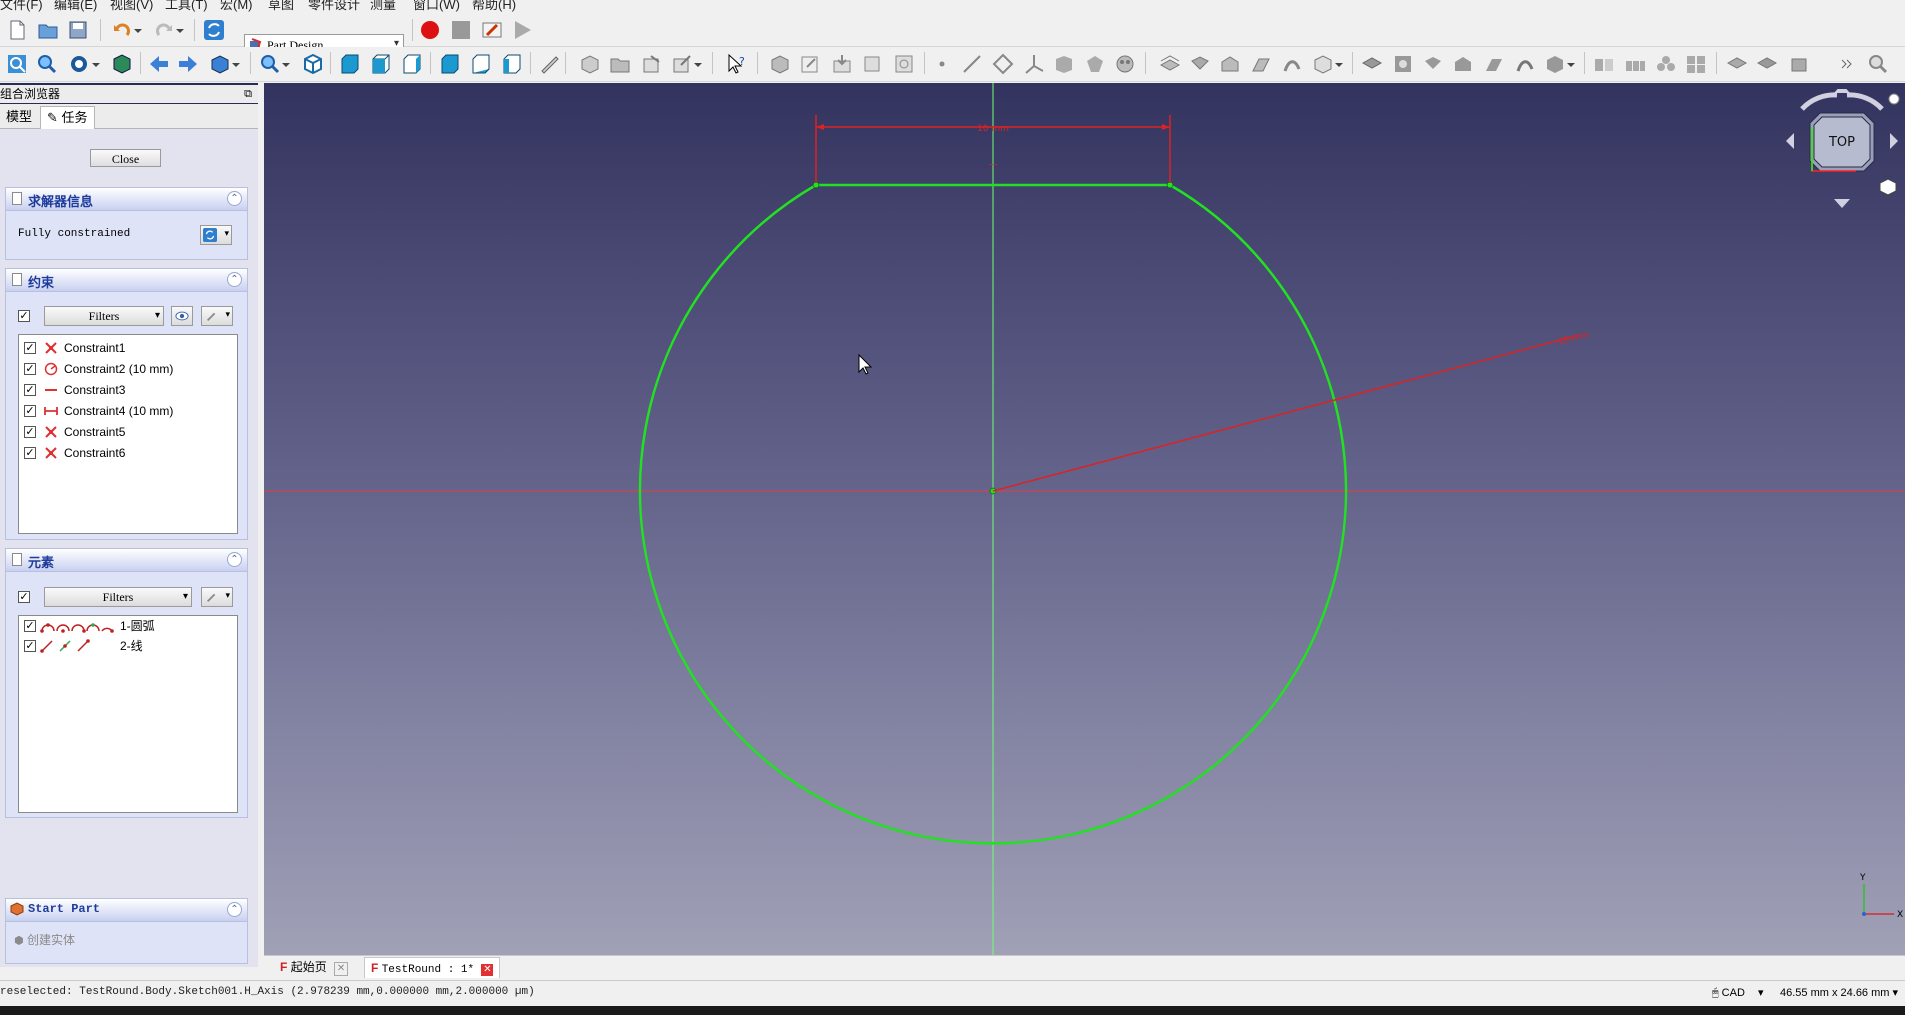  What do you see at coordinates (481, 64) in the screenshot?
I see `view-bottom-button` at bounding box center [481, 64].